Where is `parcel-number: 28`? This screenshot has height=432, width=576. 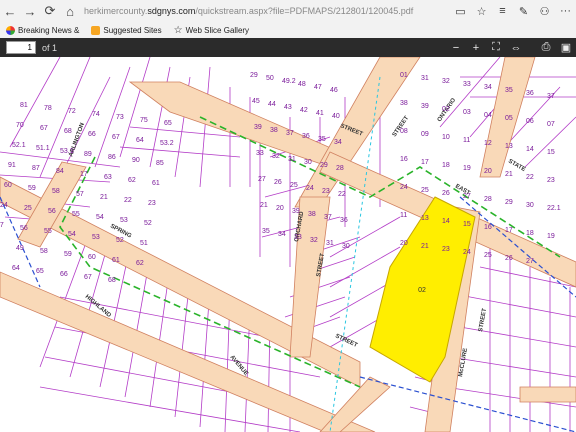
parcel-number: 28 is located at coordinates (340, 168).